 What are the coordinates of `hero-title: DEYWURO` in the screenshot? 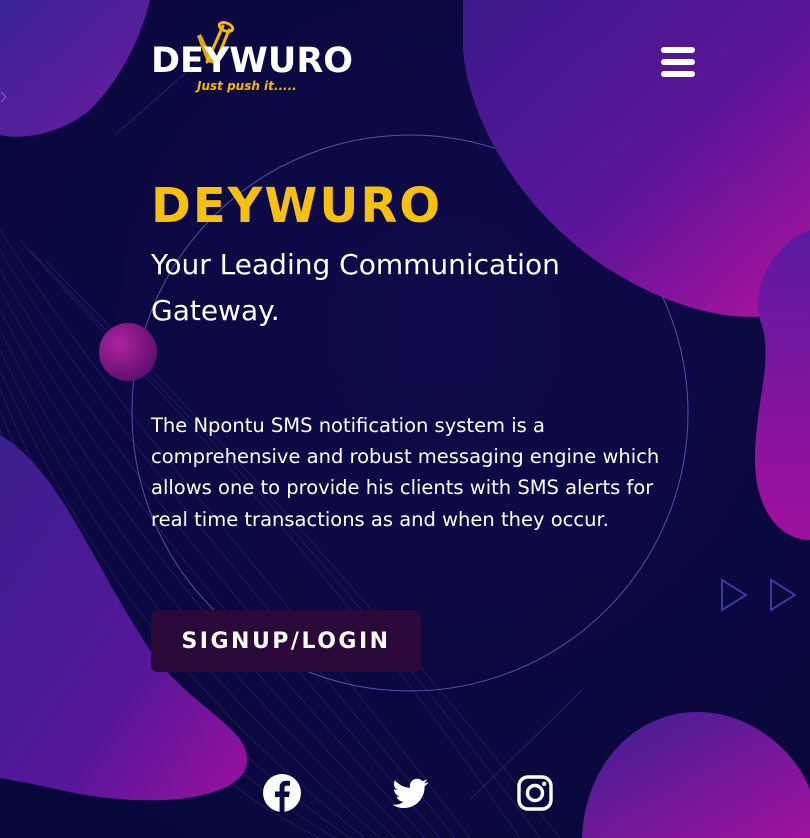 It's located at (297, 206).